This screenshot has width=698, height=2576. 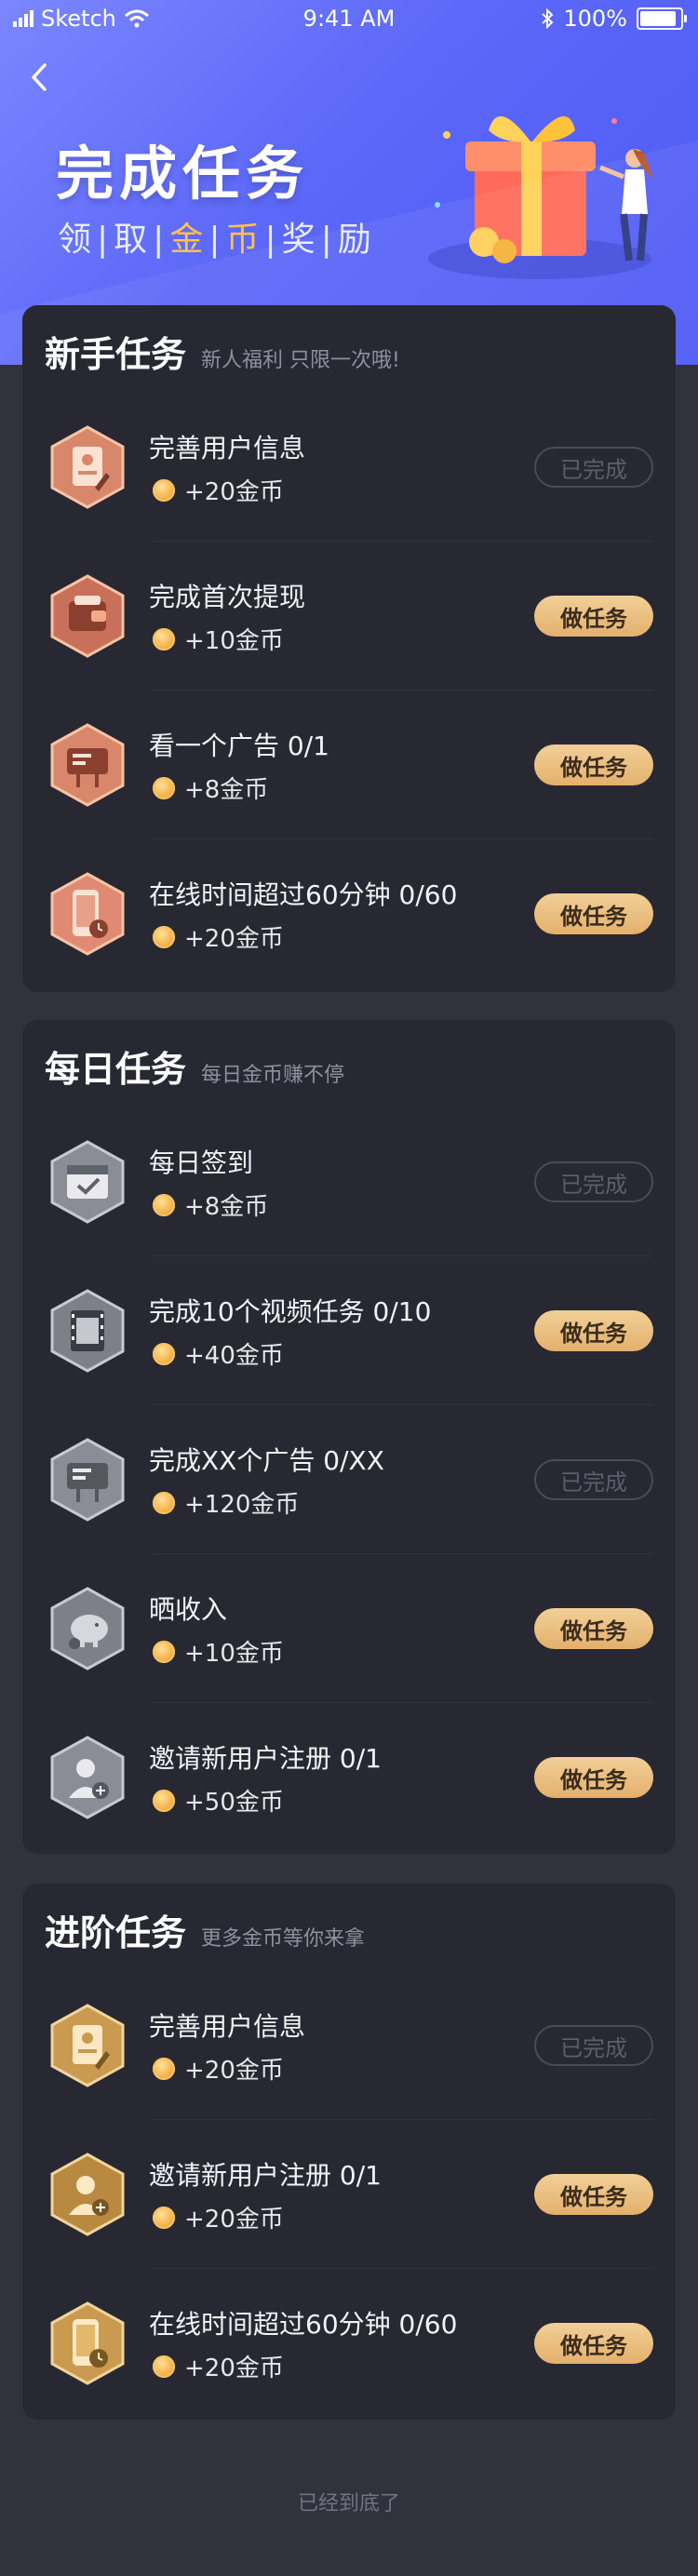 What do you see at coordinates (349, 1777) in the screenshot?
I see `task-row: 邀请新用户注册 0/1 +50金币 做任务` at bounding box center [349, 1777].